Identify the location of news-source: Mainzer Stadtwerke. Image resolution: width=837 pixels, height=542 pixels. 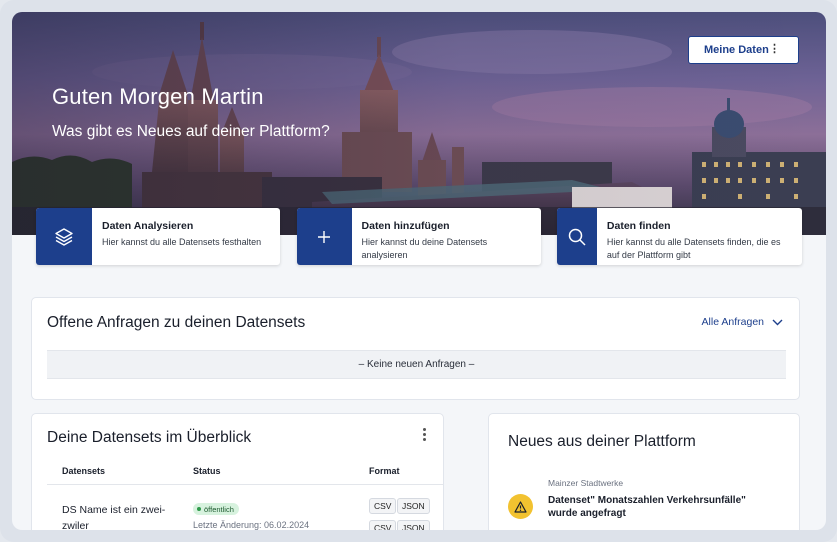
(586, 483).